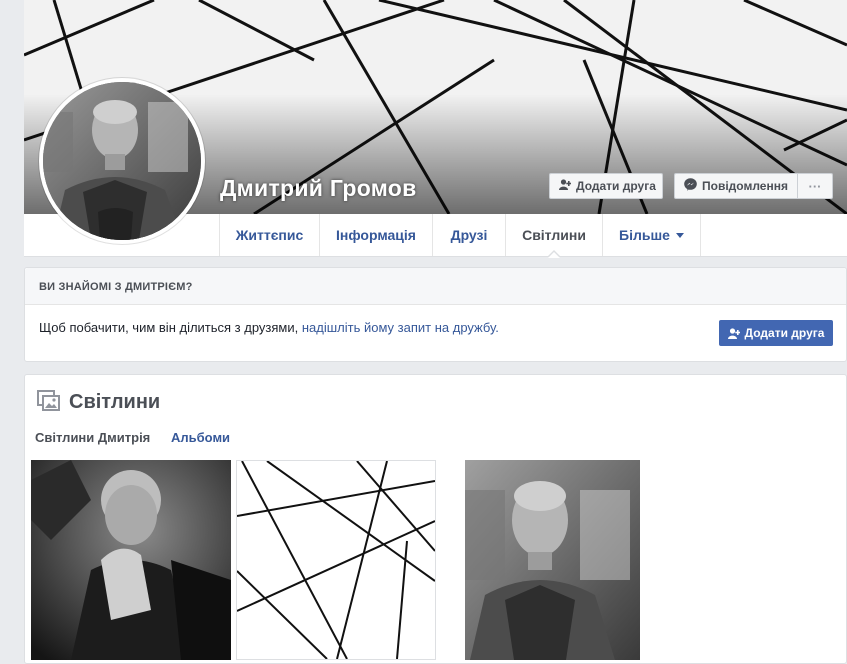  Describe the element at coordinates (435, 286) in the screenshot. I see `friend-request-card-header: ВИ ЗНАЙОМІ З ДМИТРІЄМ?` at that location.